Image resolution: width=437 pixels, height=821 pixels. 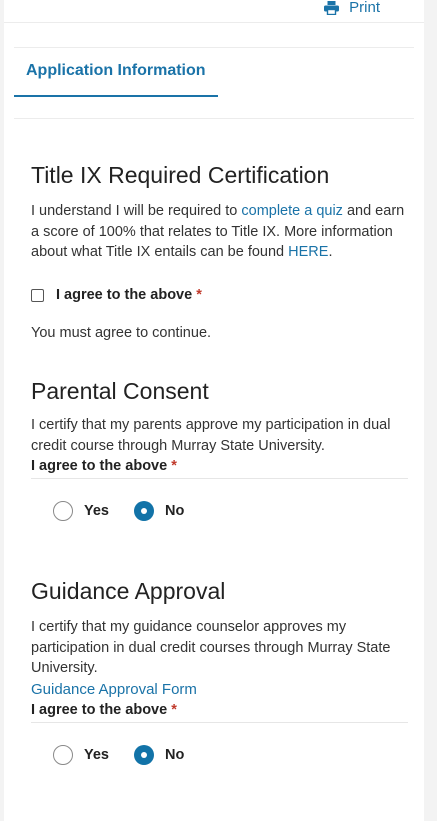 What do you see at coordinates (174, 511) in the screenshot?
I see `parental-no-label: No` at bounding box center [174, 511].